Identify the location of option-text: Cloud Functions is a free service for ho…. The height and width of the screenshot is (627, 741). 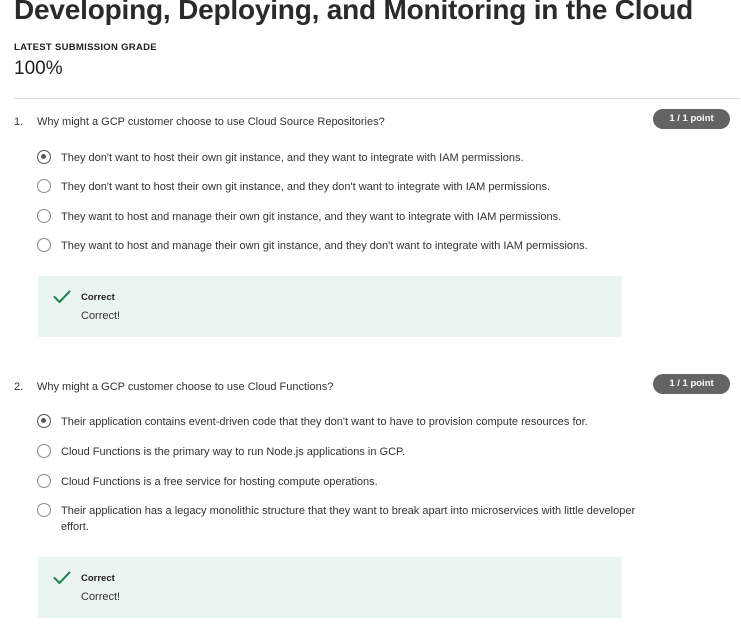
(219, 482).